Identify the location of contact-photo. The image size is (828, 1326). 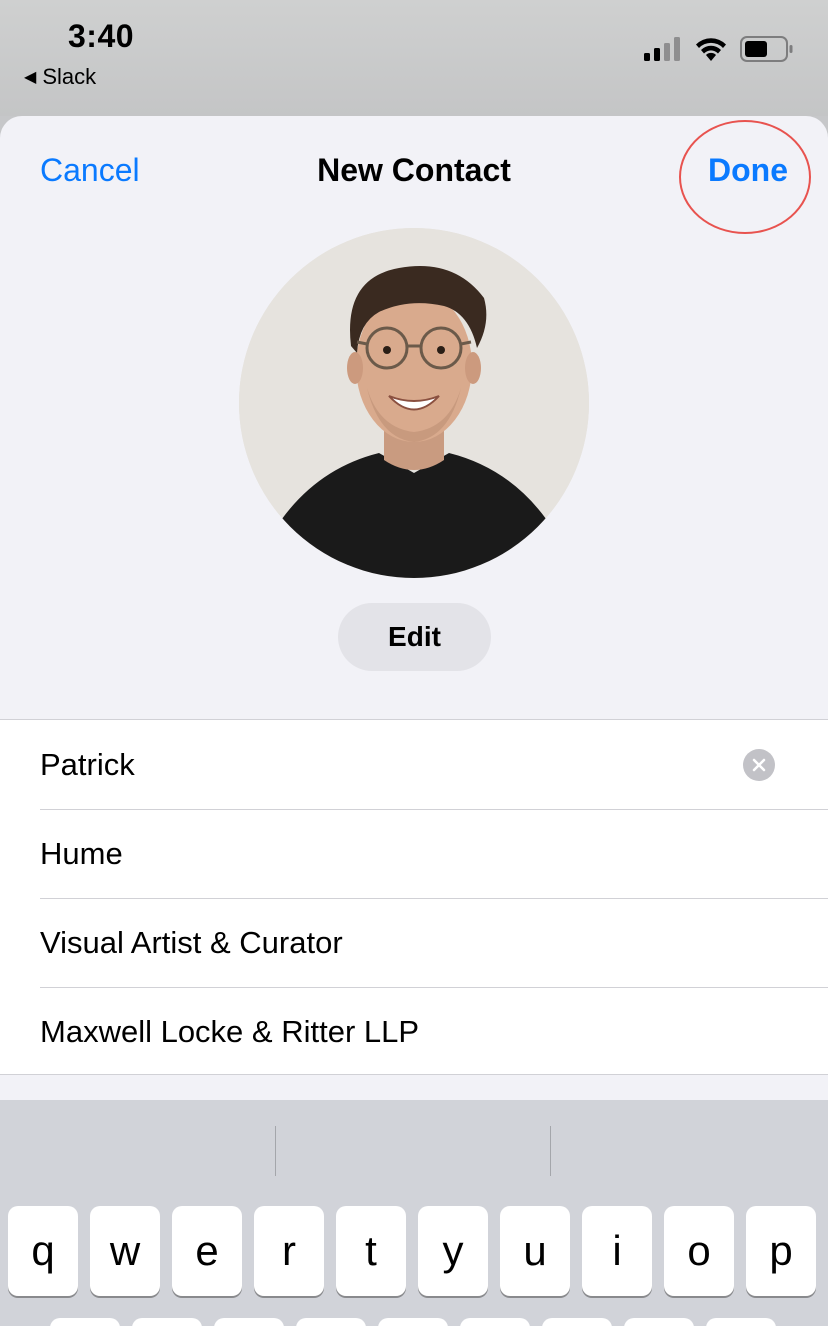
(414, 403).